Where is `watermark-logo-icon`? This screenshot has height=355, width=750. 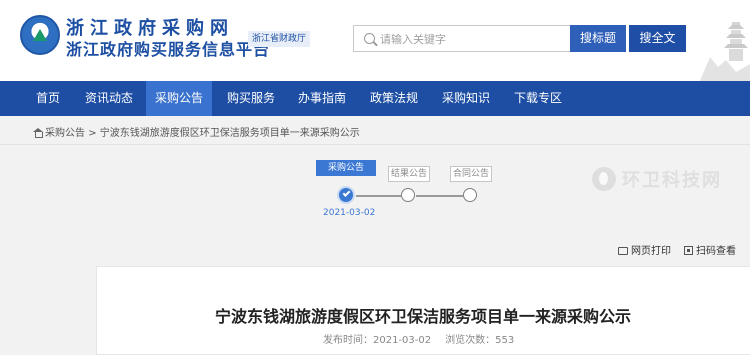 watermark-logo-icon is located at coordinates (604, 179).